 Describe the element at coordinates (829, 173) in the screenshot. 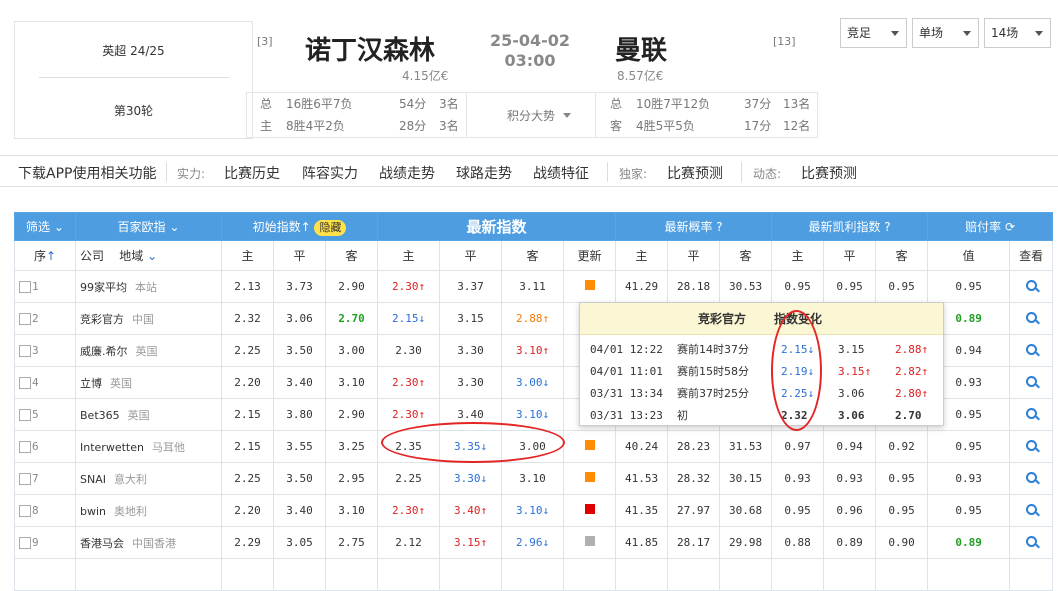

I see `nav-dynamic-prediction: 比赛预测` at that location.